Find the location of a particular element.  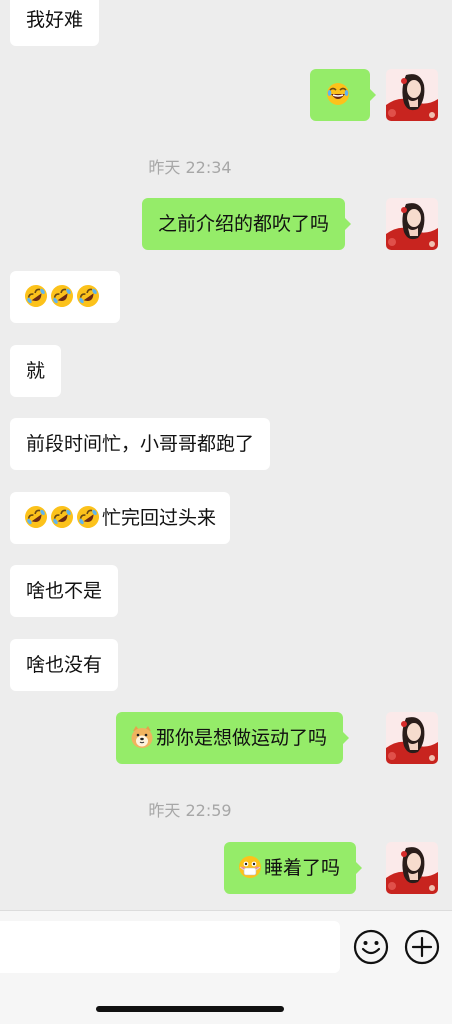

message-bubble-incoming: 啥也没有 is located at coordinates (64, 665).